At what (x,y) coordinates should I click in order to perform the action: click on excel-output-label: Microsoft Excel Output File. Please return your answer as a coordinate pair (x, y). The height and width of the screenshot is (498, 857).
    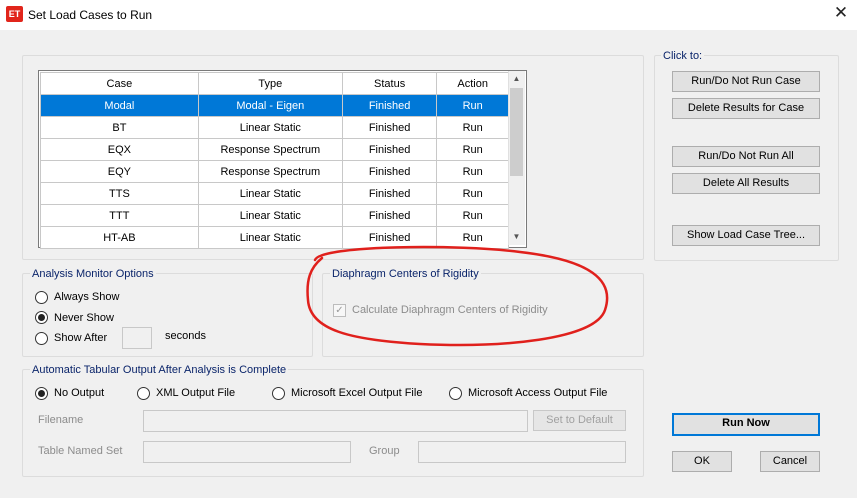
    Looking at the image, I should click on (356, 393).